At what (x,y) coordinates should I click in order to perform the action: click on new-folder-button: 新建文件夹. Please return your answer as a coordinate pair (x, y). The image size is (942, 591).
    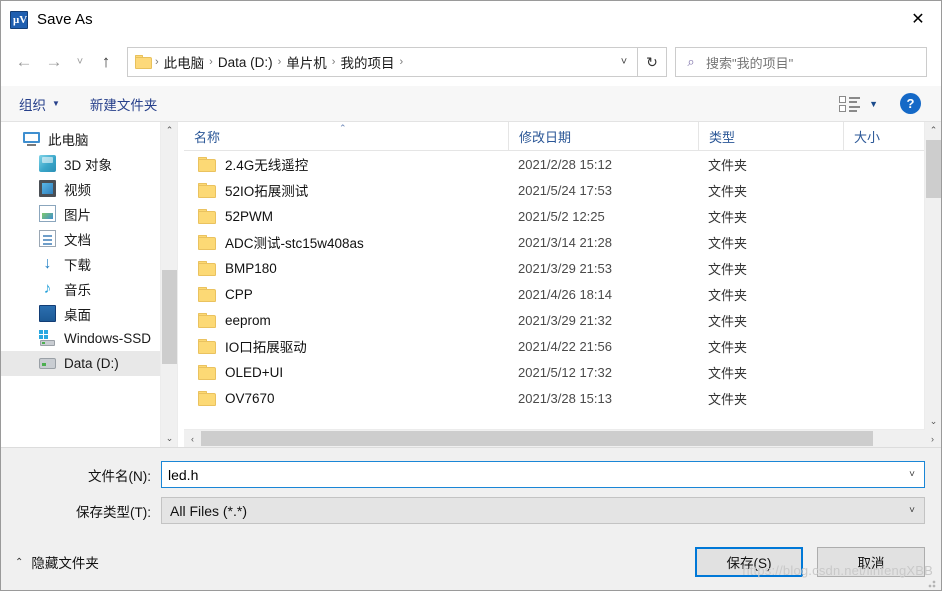
    Looking at the image, I should click on (124, 104).